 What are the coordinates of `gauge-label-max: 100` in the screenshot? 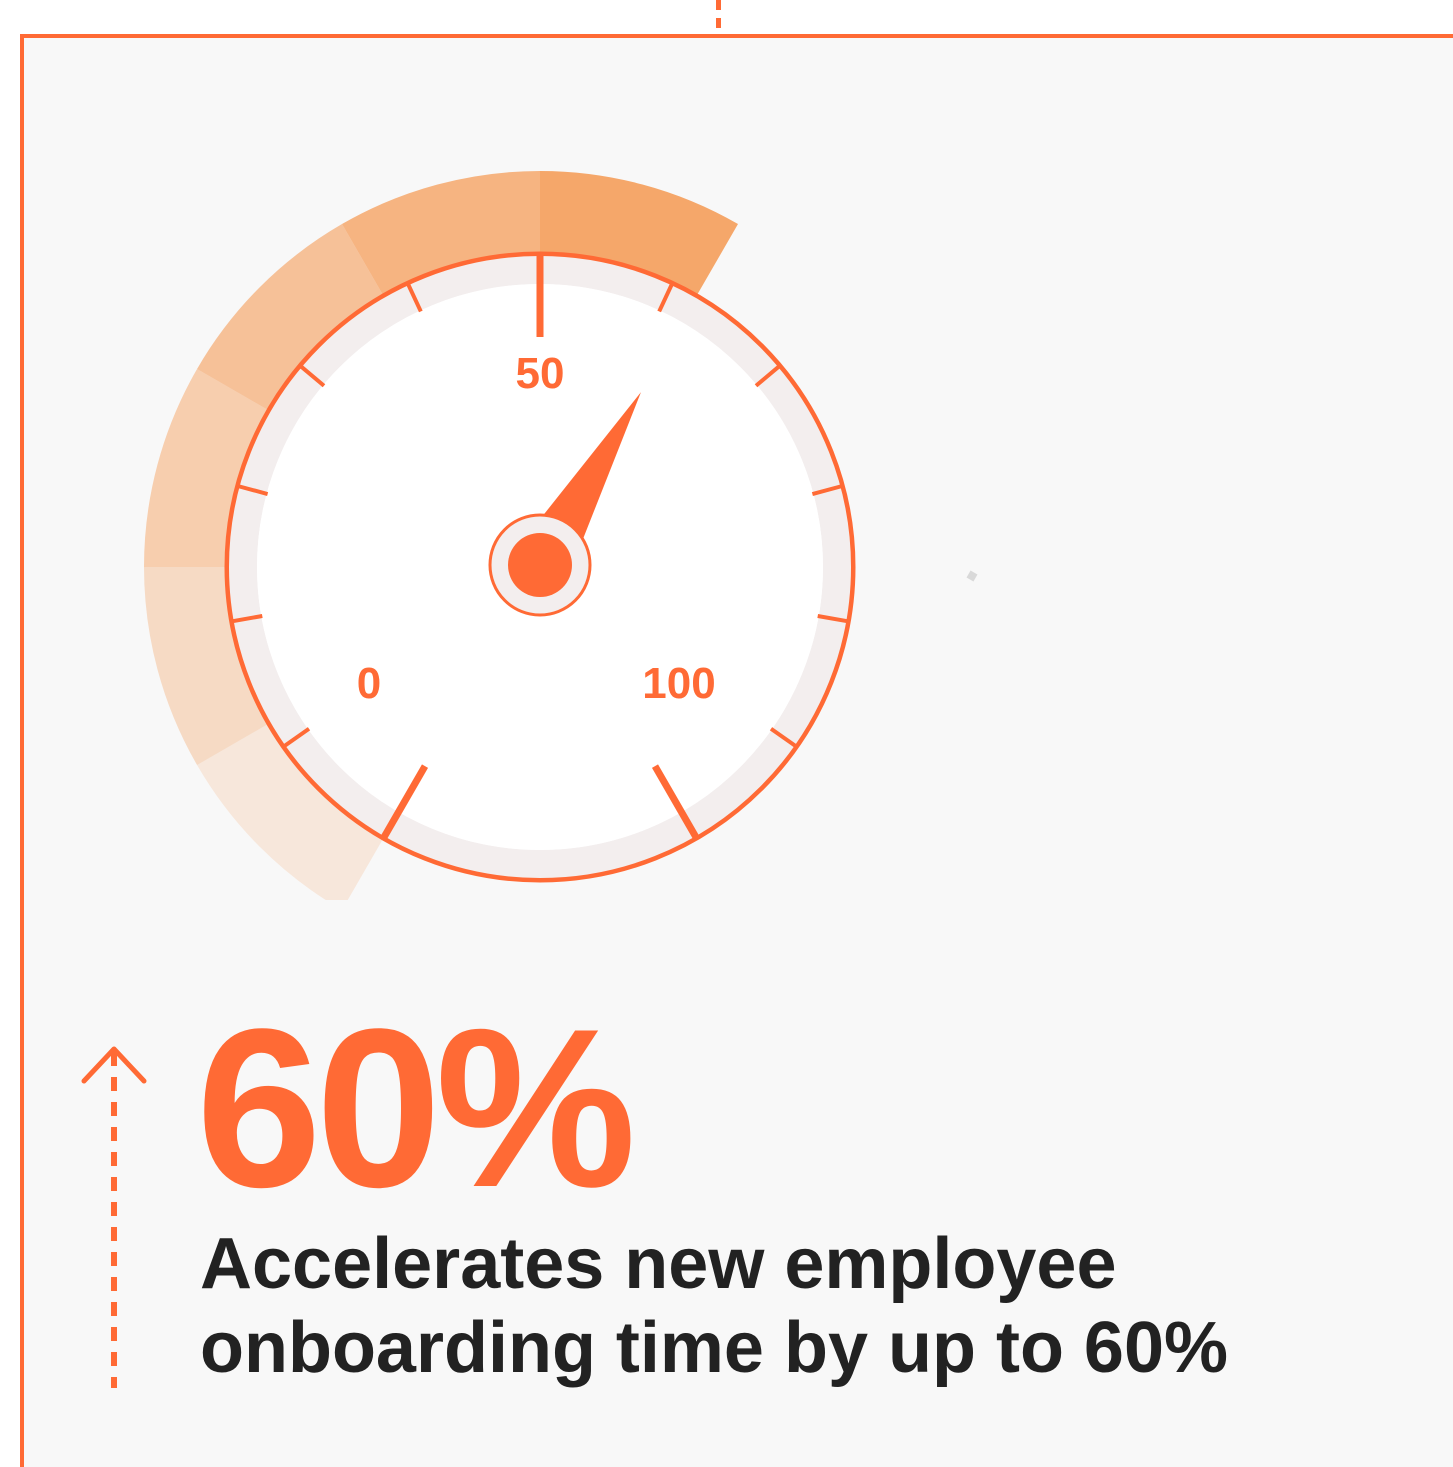 It's located at (678, 683).